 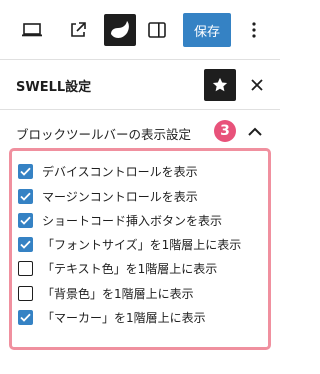 What do you see at coordinates (132, 220) in the screenshot?
I see `option-label: ショートコード挿入ボタンを表示` at bounding box center [132, 220].